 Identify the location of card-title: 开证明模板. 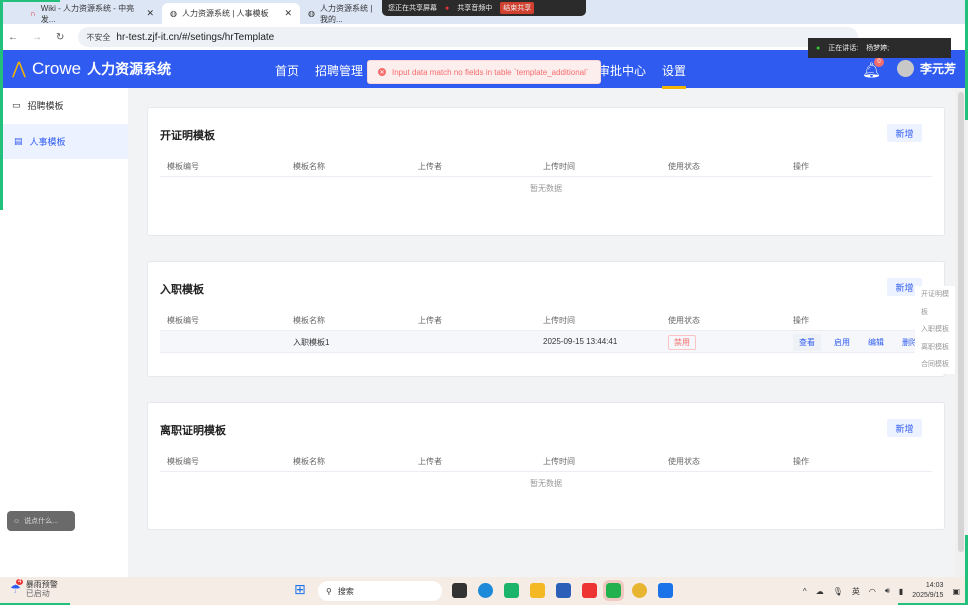
(187, 136).